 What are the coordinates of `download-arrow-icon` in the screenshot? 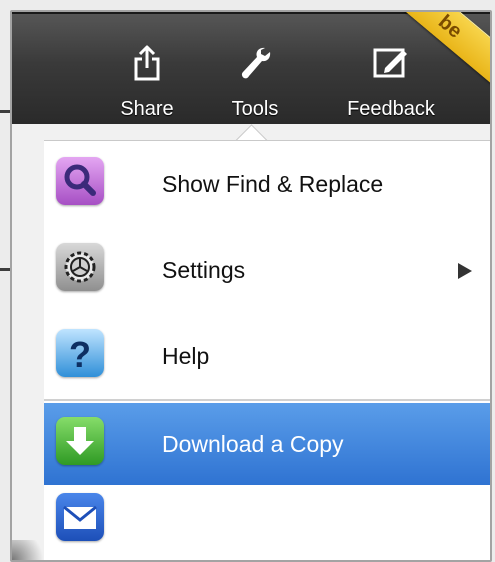 It's located at (80, 441).